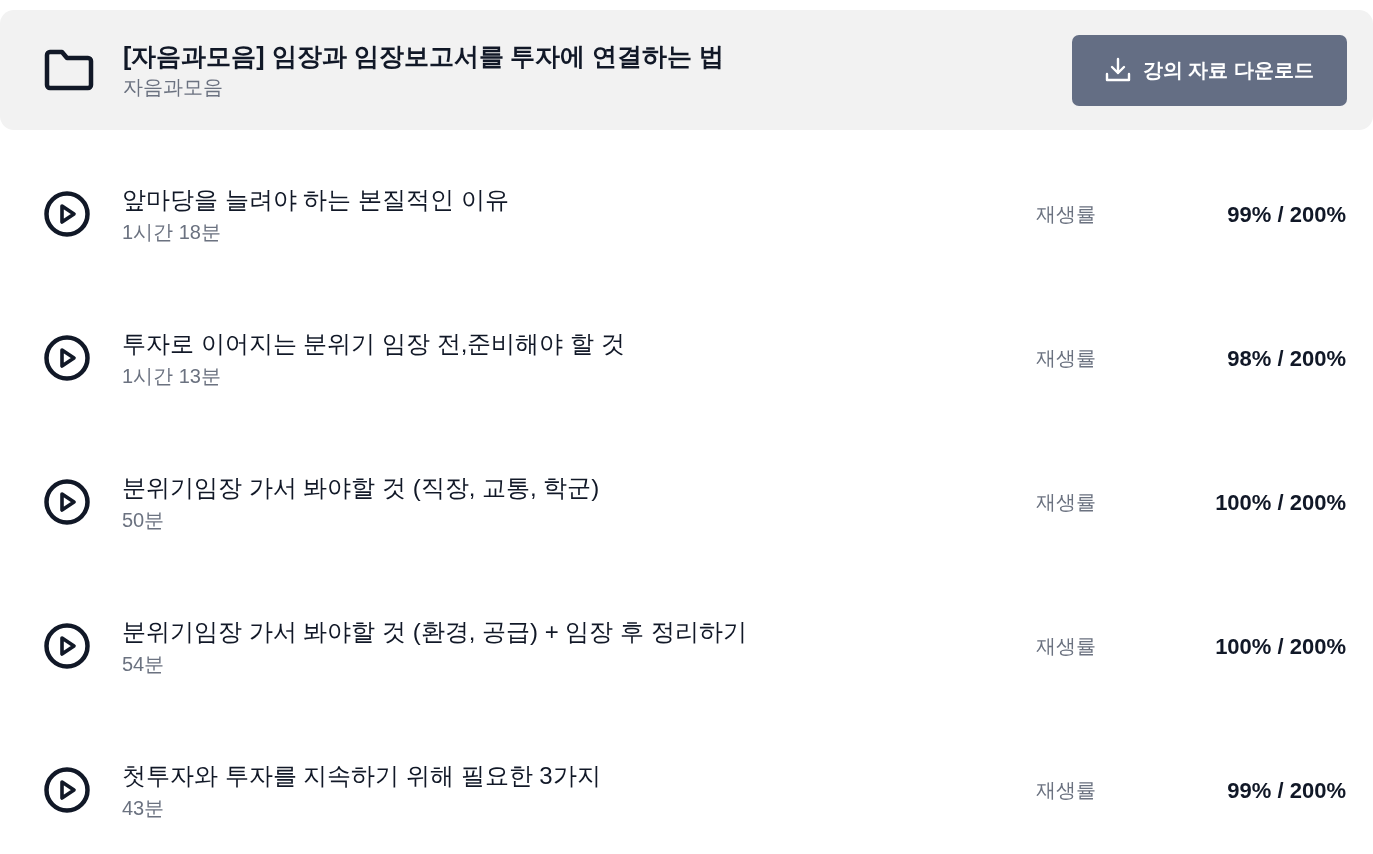 This screenshot has width=1373, height=854. Describe the element at coordinates (69, 70) in the screenshot. I see `folder-icon` at that location.